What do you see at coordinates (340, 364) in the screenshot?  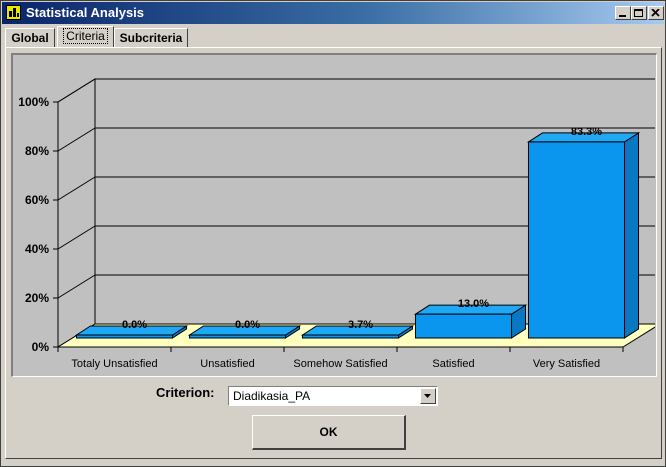 I see `x-tick-label: Somehow Satisfied` at bounding box center [340, 364].